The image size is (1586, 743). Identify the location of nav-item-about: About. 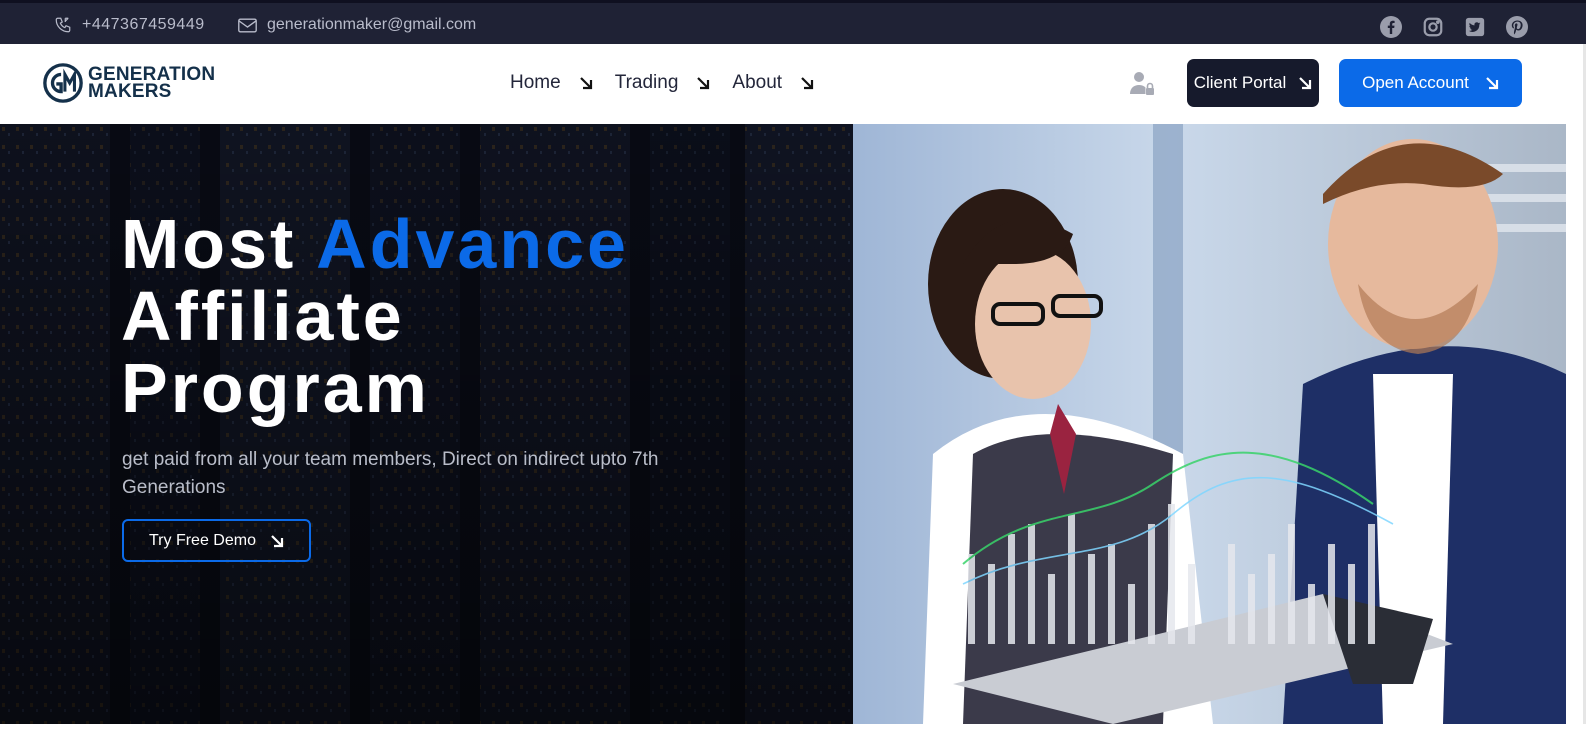
(773, 83).